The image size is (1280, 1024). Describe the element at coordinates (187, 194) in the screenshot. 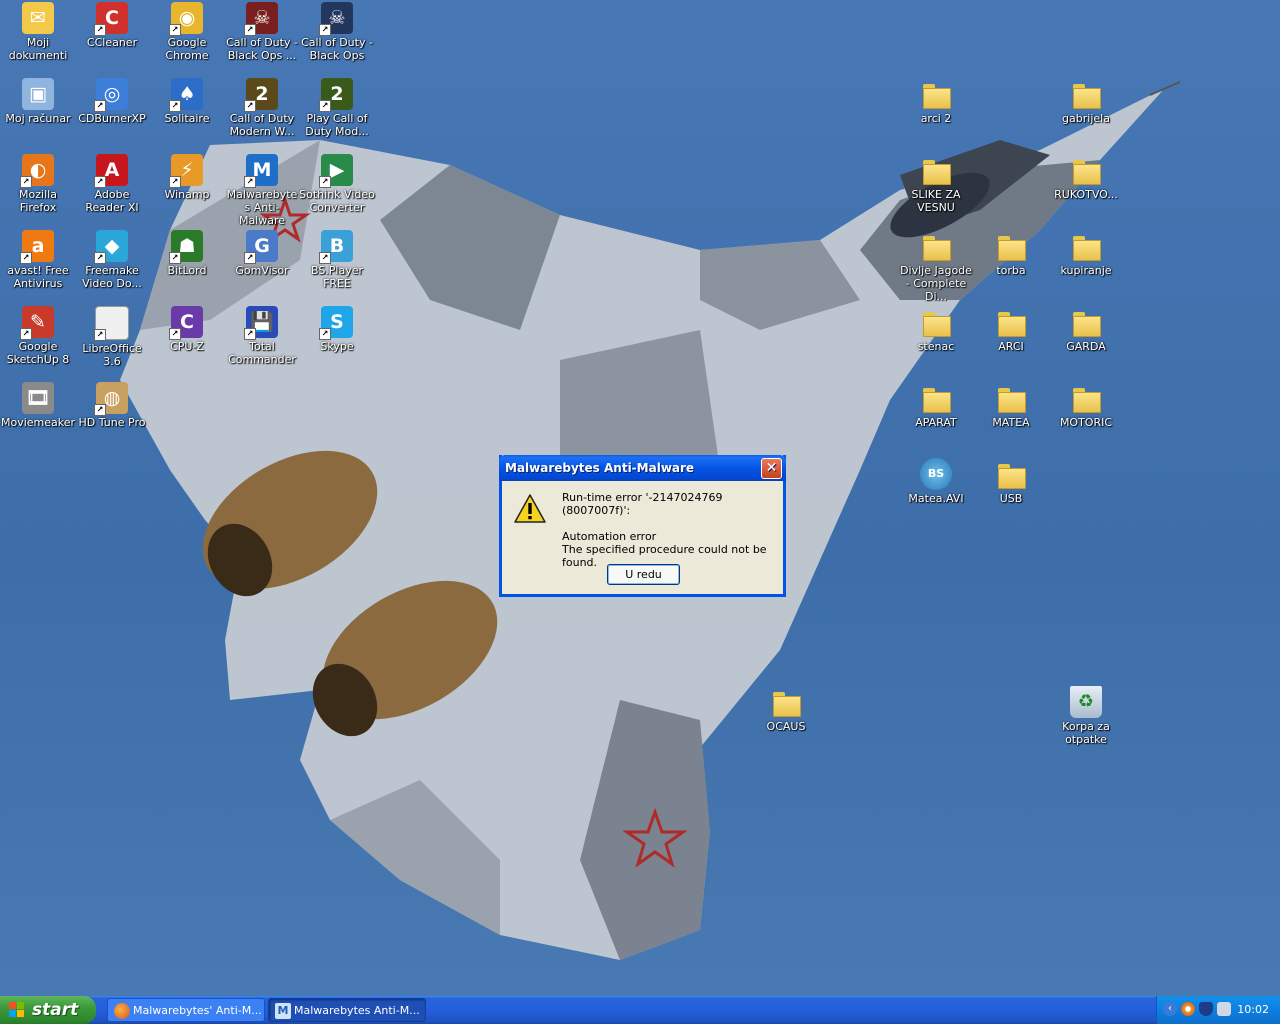

I see `desktop-icon-label: Winamp` at that location.